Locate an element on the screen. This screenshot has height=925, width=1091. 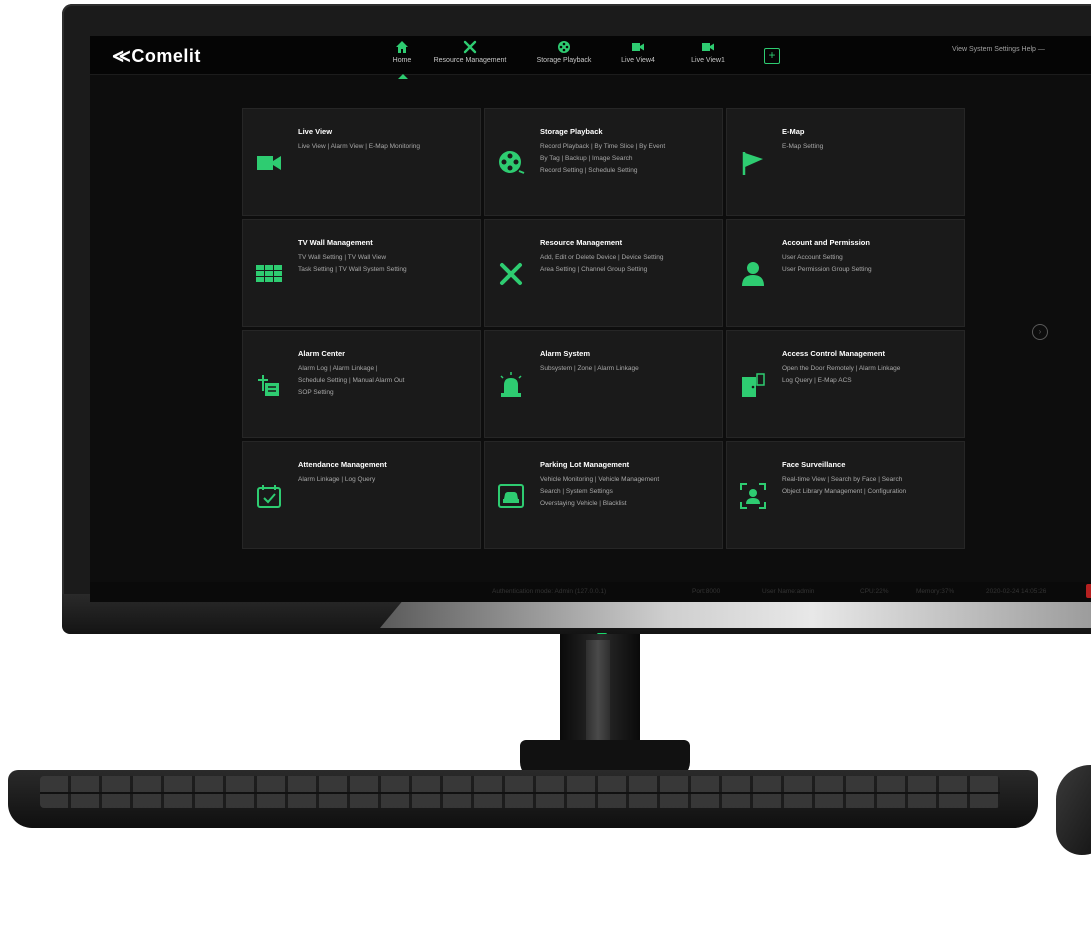
tile-title: E-Map is located at coordinates (793, 131).